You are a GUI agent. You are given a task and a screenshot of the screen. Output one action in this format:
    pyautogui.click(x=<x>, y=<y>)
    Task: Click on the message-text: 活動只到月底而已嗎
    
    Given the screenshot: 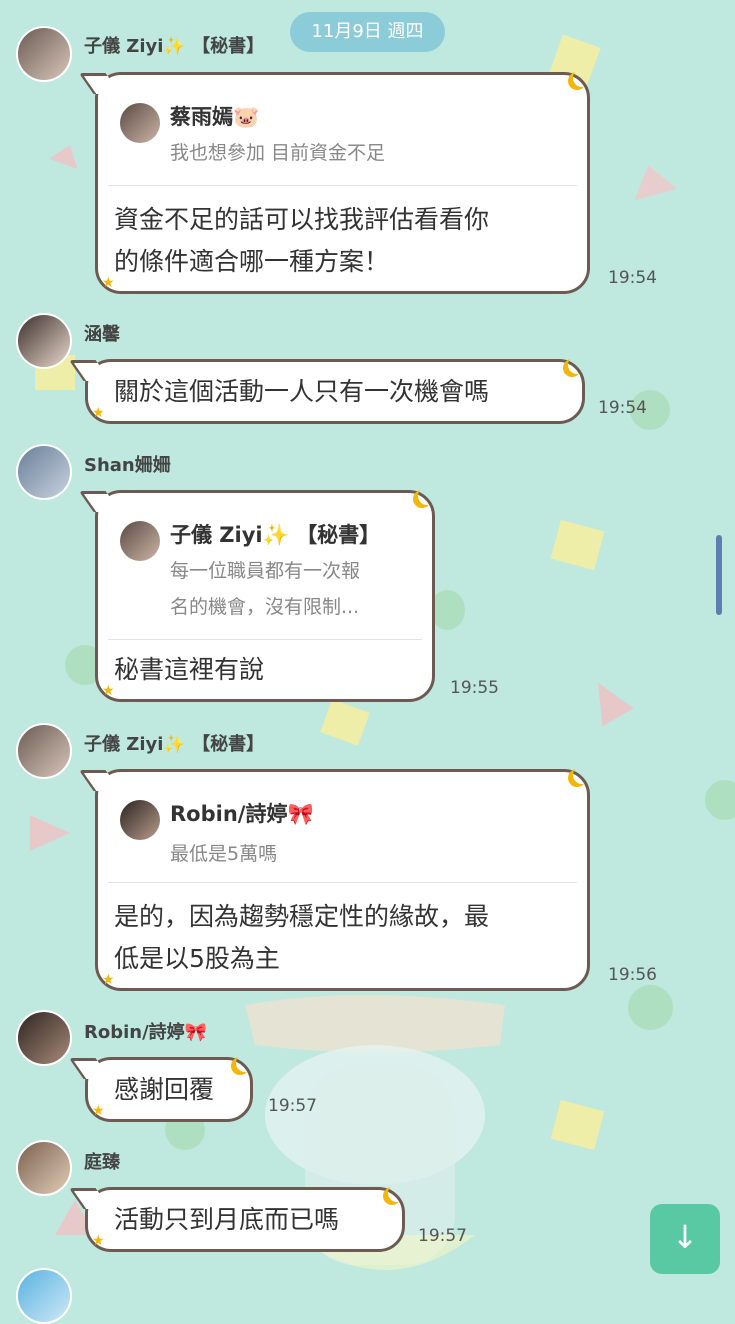 What is the action you would take?
    pyautogui.click(x=226, y=1220)
    